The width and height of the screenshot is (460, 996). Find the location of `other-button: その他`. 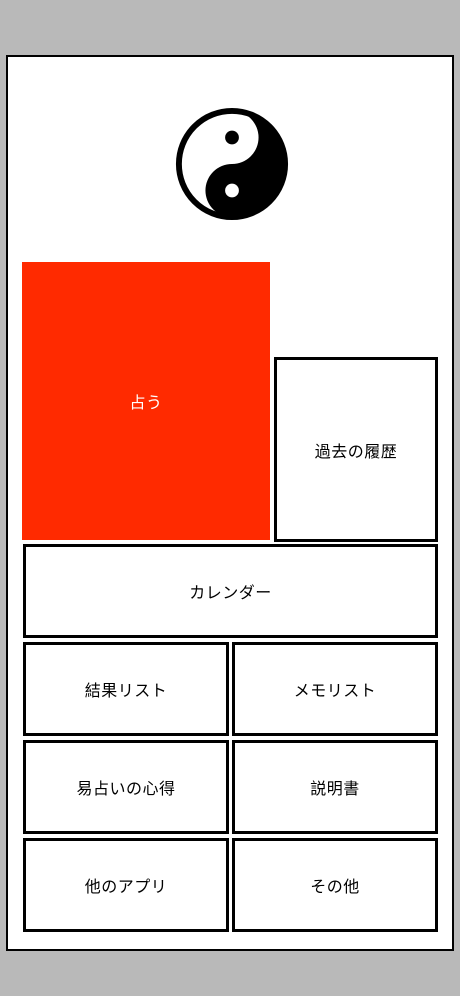

other-button: その他 is located at coordinates (335, 885).